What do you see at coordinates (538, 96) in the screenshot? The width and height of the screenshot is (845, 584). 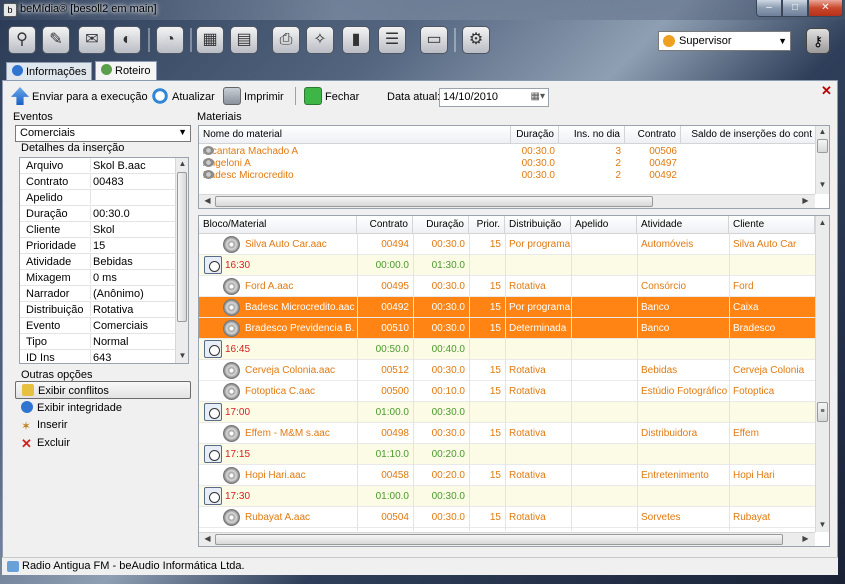 I see `calendar-icon: ▦▾` at bounding box center [538, 96].